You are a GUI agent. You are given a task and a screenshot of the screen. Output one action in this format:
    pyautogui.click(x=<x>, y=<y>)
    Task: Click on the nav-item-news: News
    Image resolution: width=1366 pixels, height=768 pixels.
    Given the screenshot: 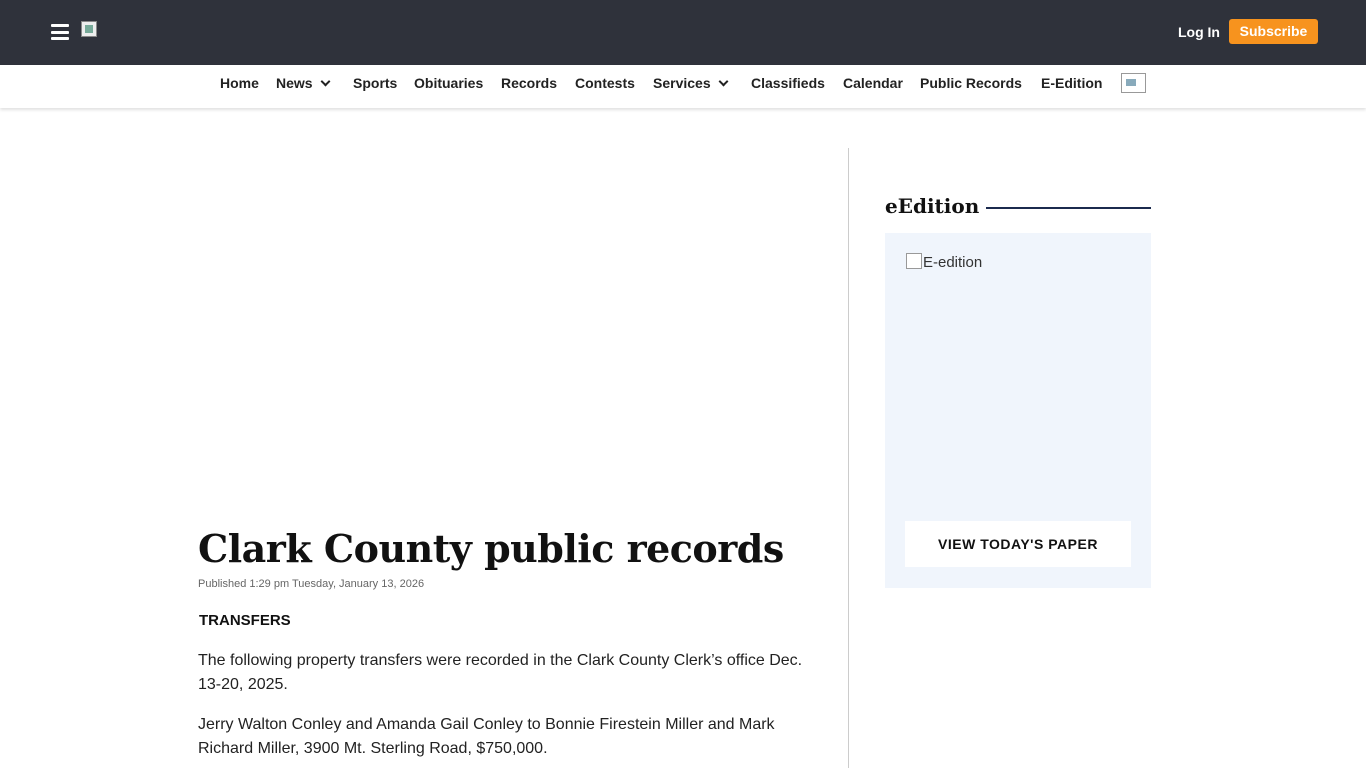 What is the action you would take?
    pyautogui.click(x=303, y=83)
    